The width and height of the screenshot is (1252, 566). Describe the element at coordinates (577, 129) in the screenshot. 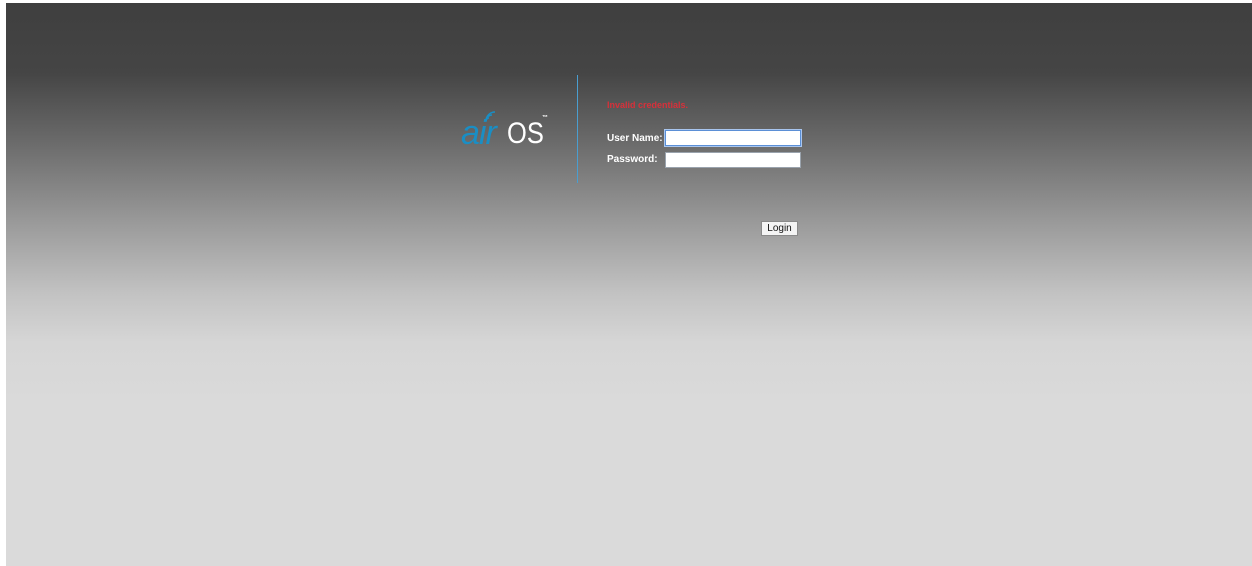

I see `vertical-divider` at that location.